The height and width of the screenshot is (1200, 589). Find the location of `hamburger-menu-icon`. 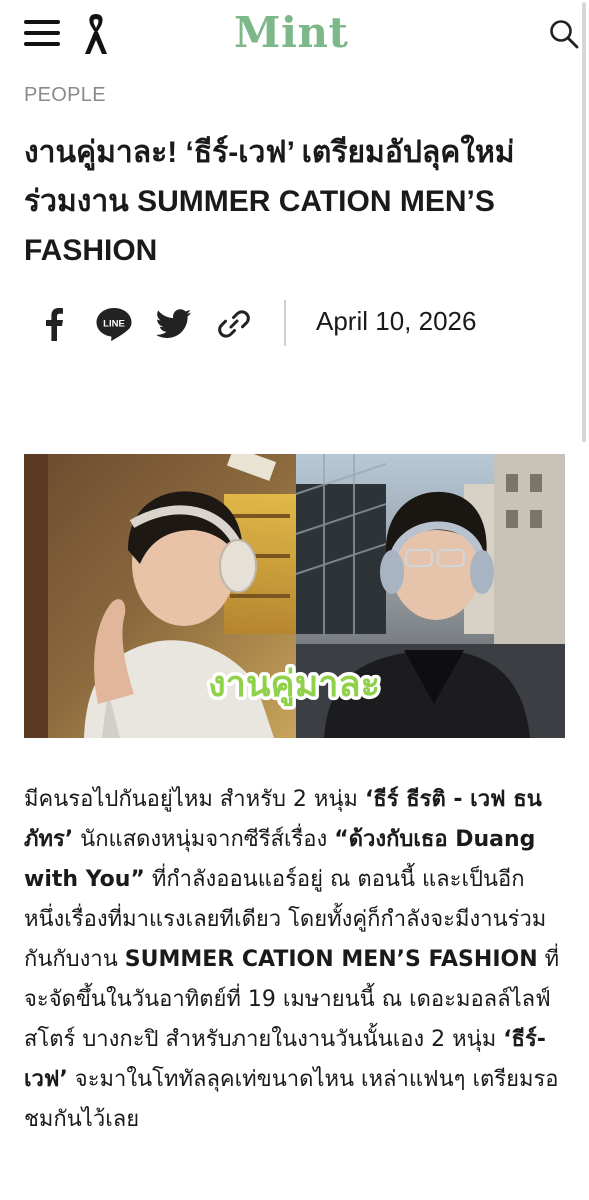

hamburger-menu-icon is located at coordinates (42, 34).